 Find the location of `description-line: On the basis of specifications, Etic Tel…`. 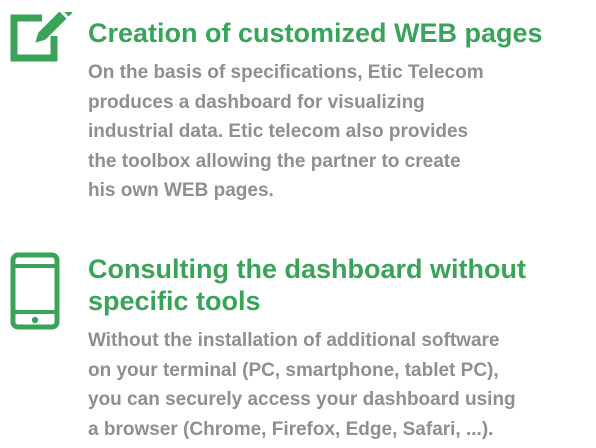

description-line: On the basis of specifications, Etic Tel… is located at coordinates (286, 72).